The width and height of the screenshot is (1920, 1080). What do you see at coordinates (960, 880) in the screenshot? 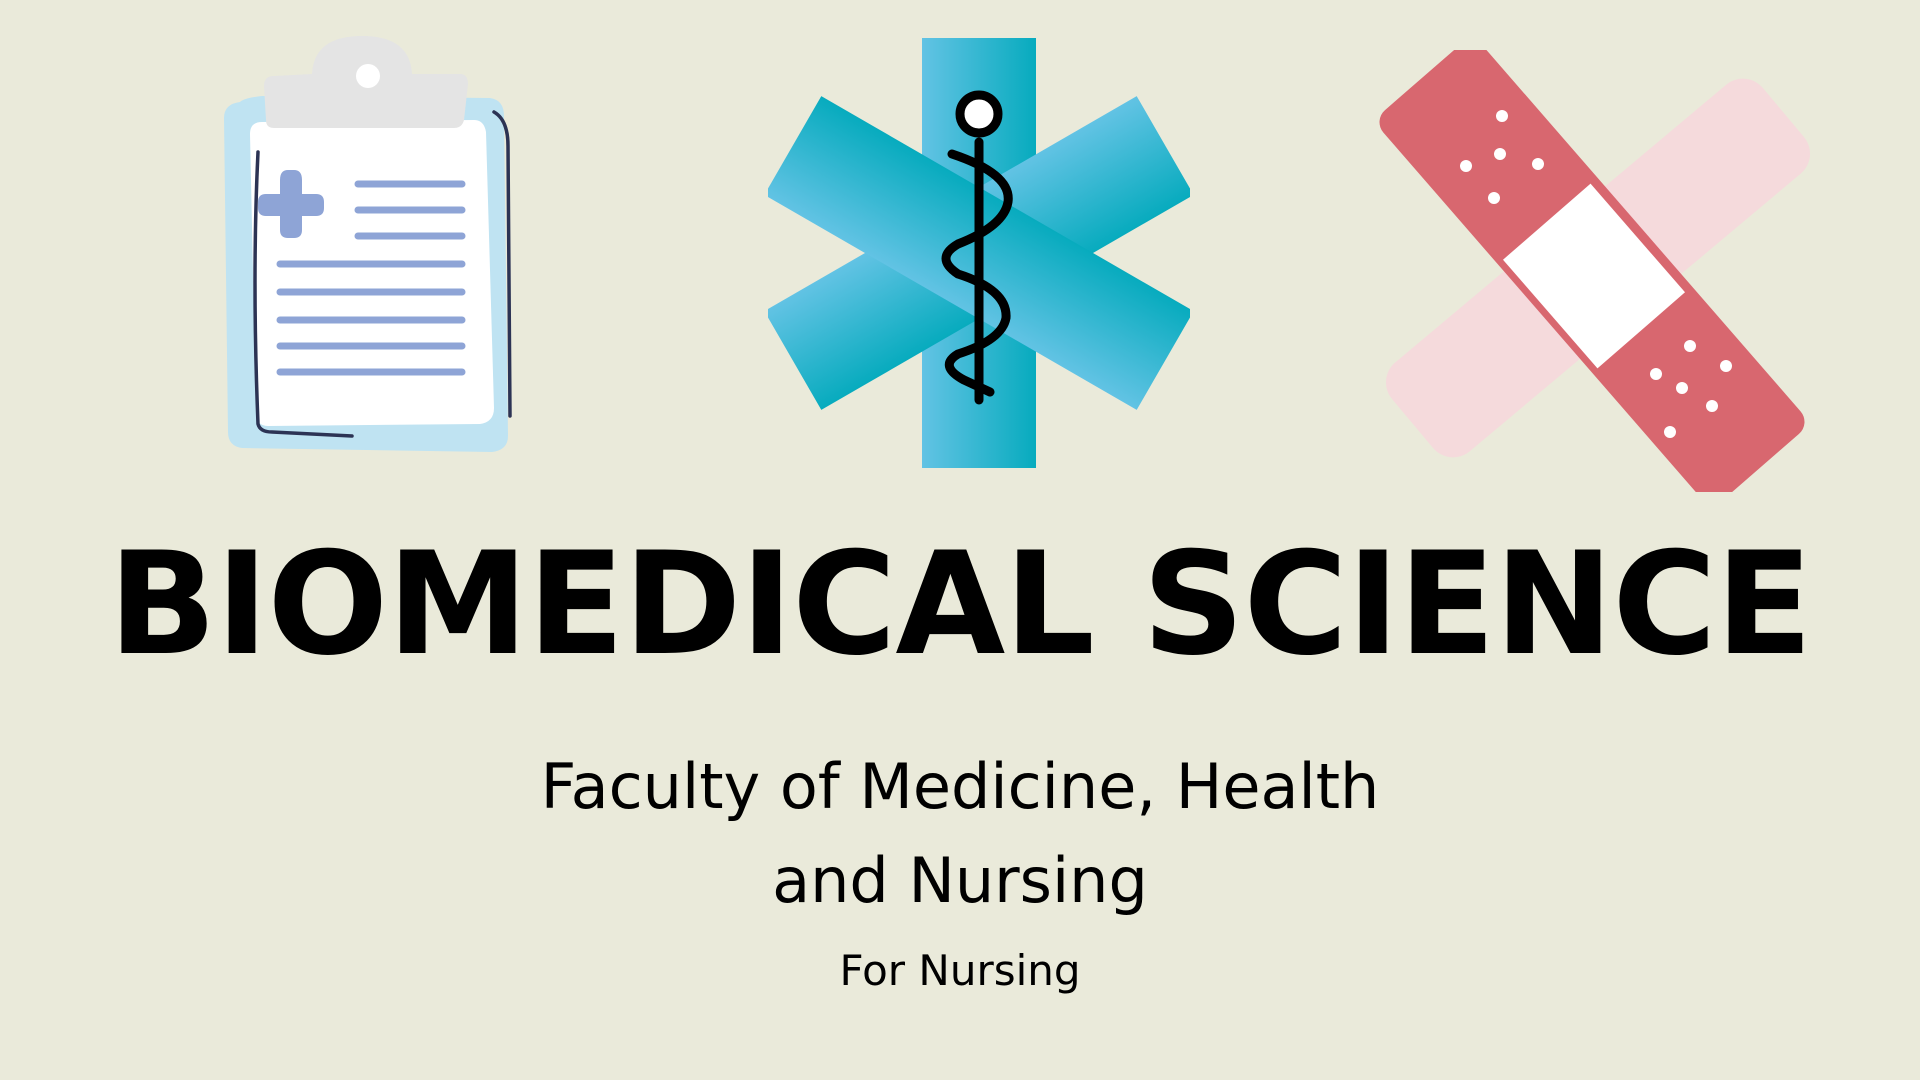
I see `subtitle-line-2: and Nursing` at bounding box center [960, 880].